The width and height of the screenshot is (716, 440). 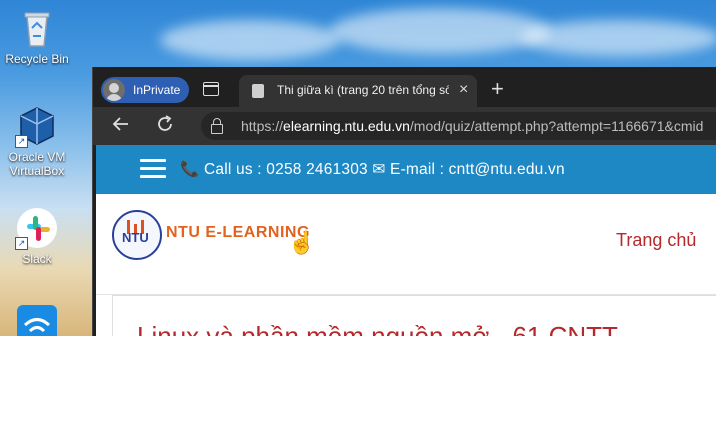 What do you see at coordinates (302, 242) in the screenshot?
I see `pointing-hand-icon: ☝` at bounding box center [302, 242].